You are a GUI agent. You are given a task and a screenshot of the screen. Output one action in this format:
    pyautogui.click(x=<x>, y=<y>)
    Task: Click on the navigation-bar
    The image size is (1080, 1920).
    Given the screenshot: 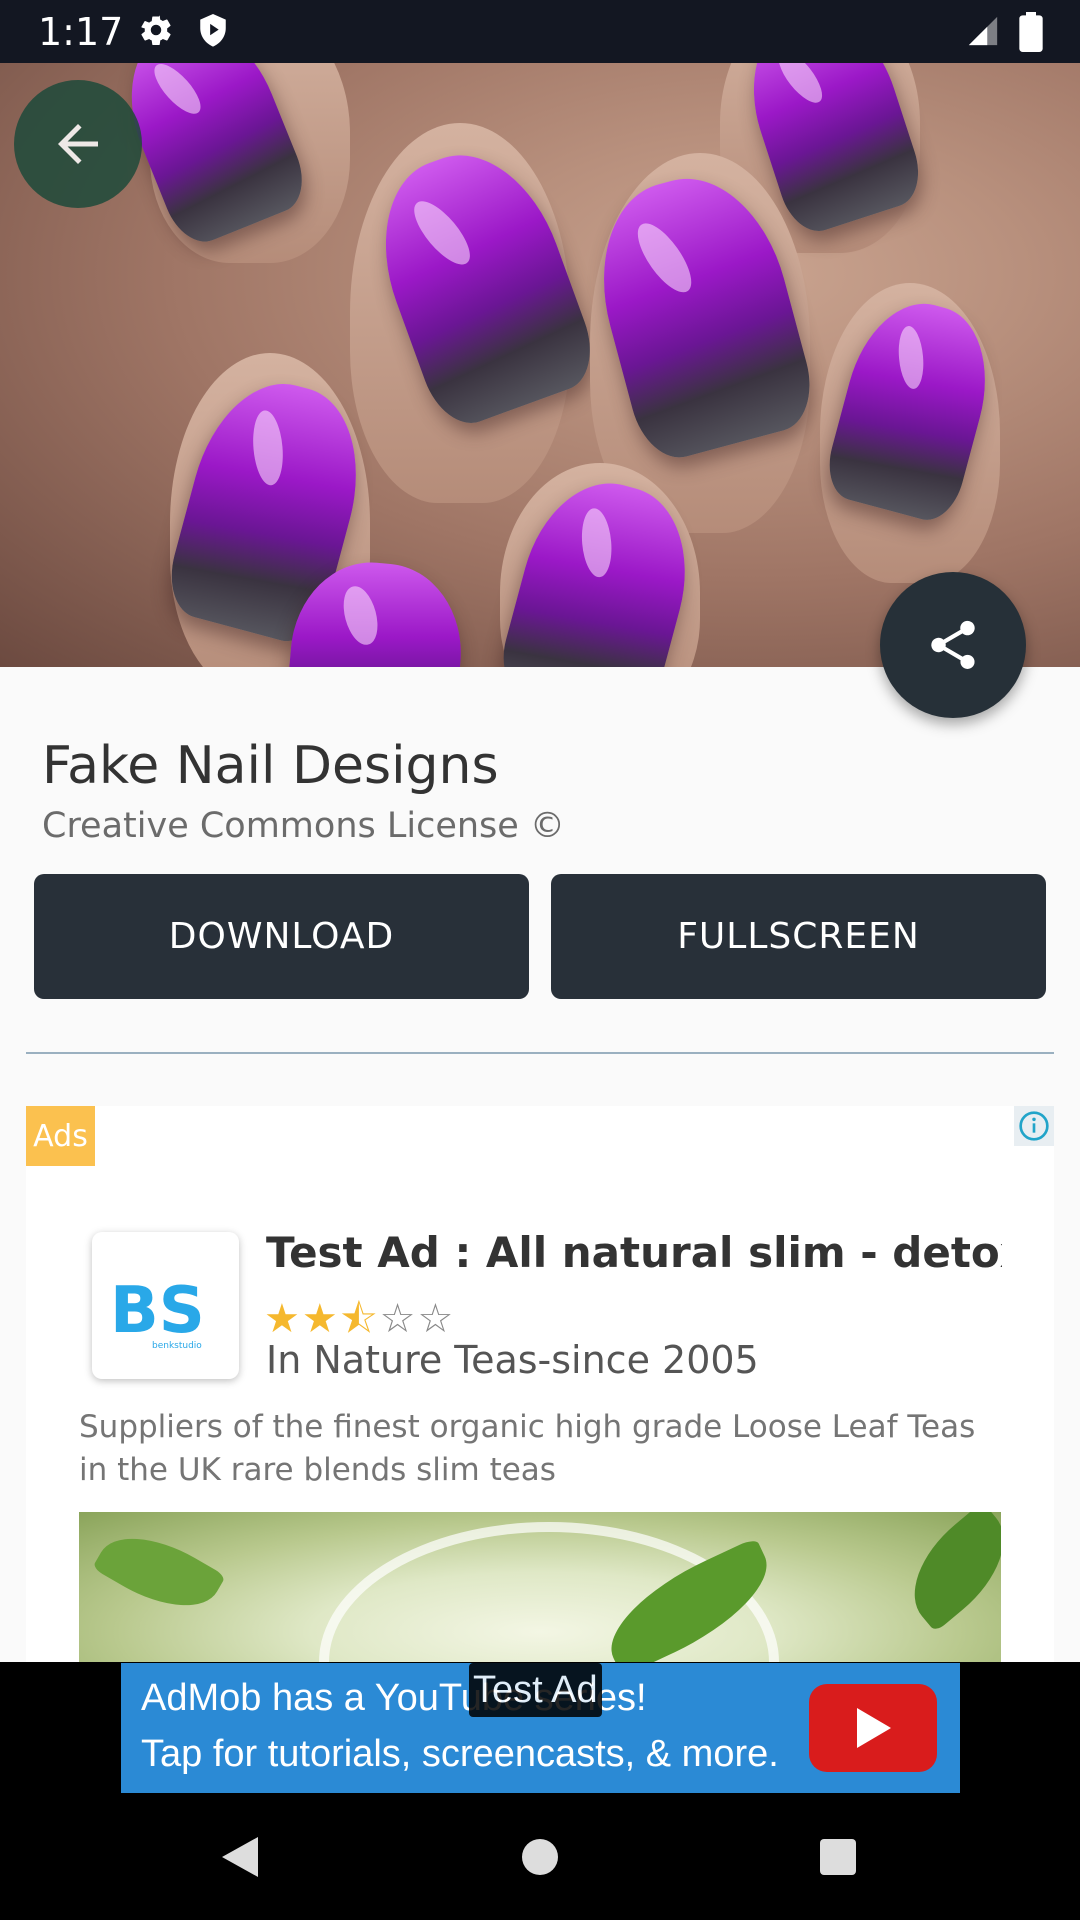 What is the action you would take?
    pyautogui.click(x=540, y=1857)
    